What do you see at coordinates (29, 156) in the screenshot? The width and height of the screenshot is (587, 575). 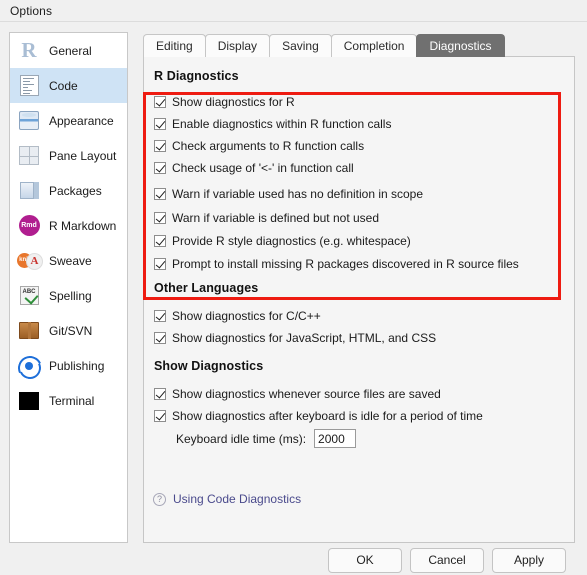 I see `pane-grid-icon` at bounding box center [29, 156].